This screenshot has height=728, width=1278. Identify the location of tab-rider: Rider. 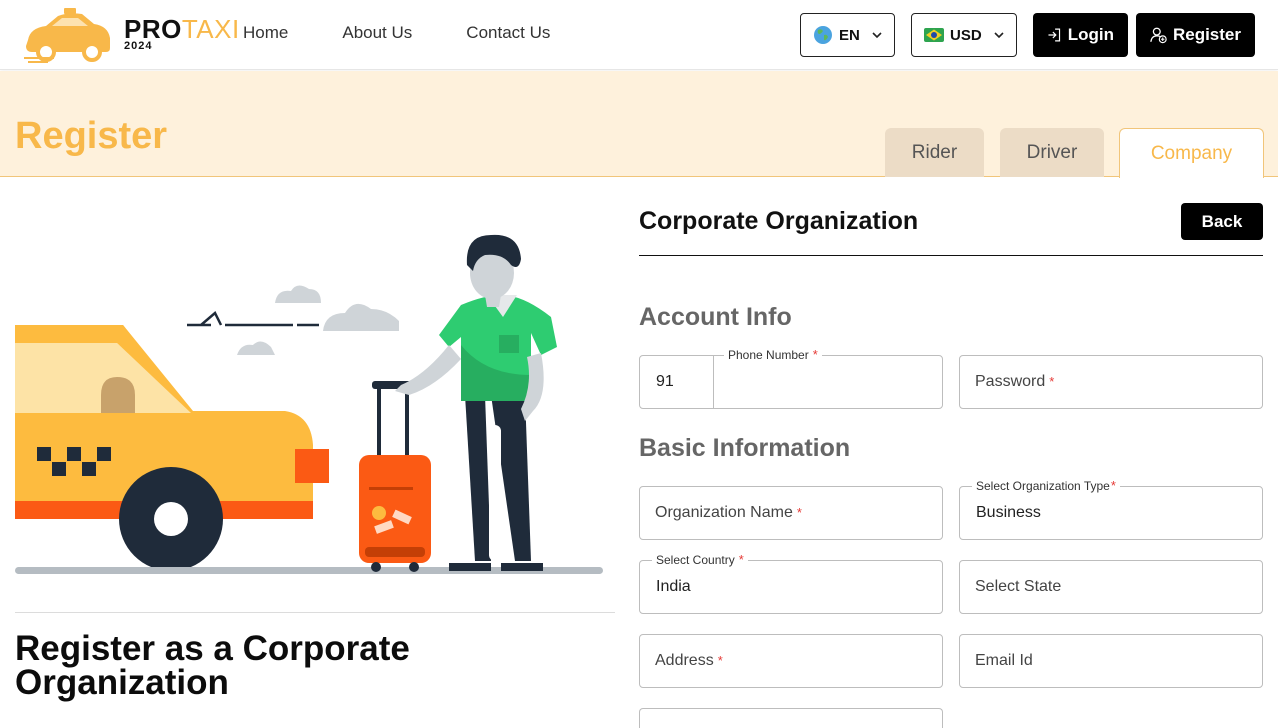
(934, 152).